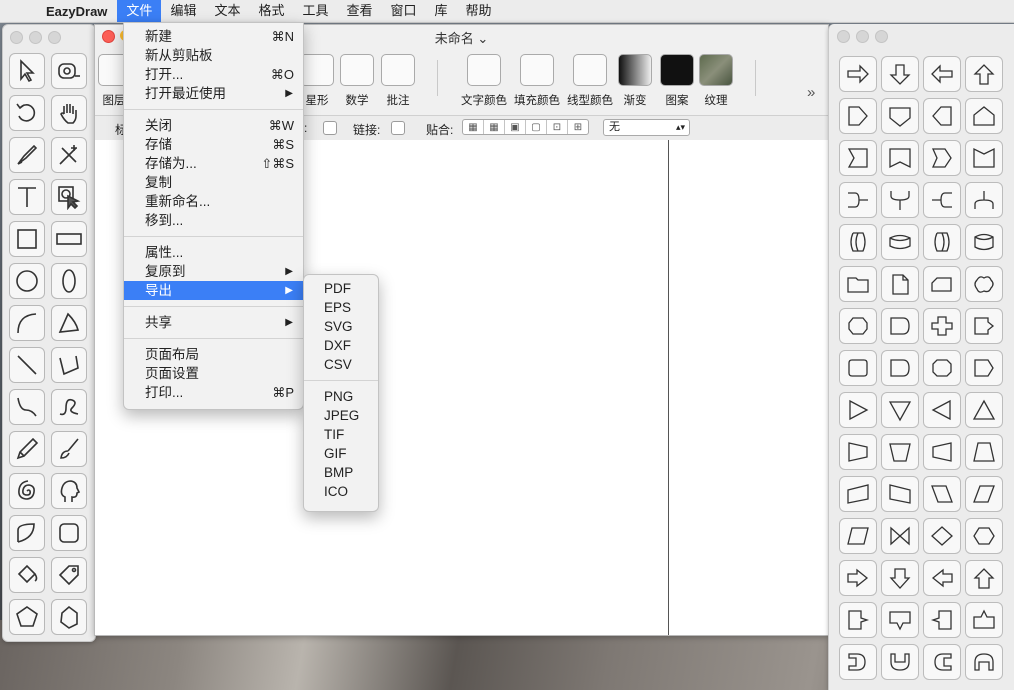  Describe the element at coordinates (900, 284) in the screenshot. I see `document-shape-button` at that location.